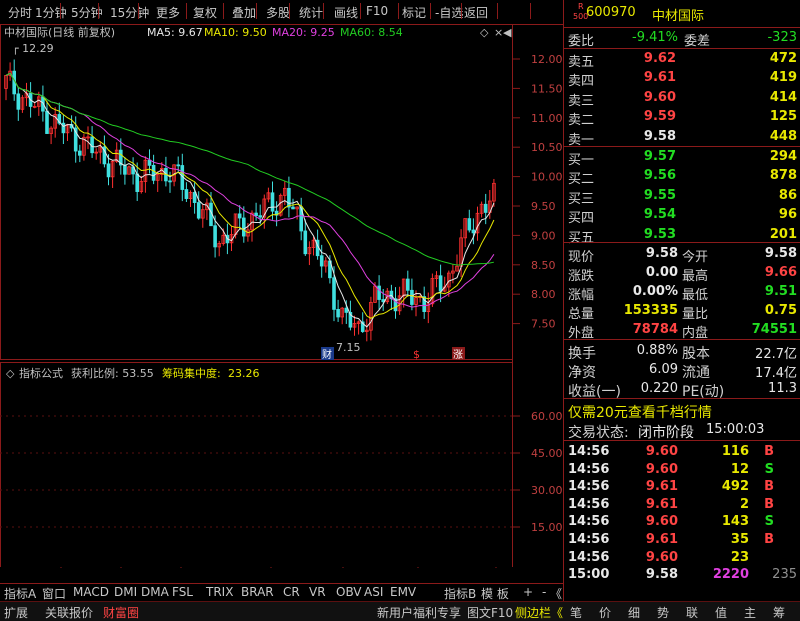  What do you see at coordinates (20, 593) in the screenshot?
I see `indicator-tab-0: 指标A` at bounding box center [20, 593].